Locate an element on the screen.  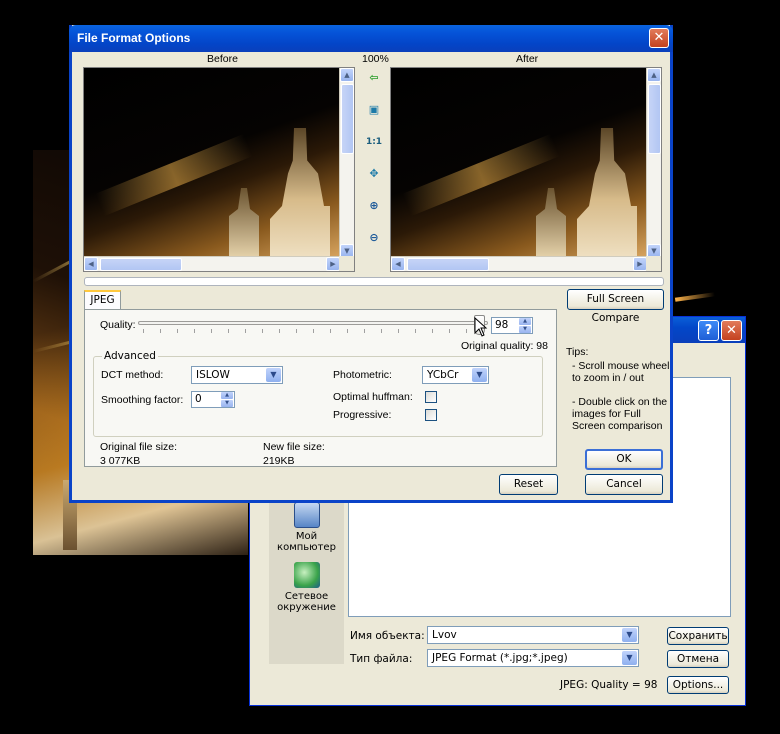
progress-bar is located at coordinates (374, 281).